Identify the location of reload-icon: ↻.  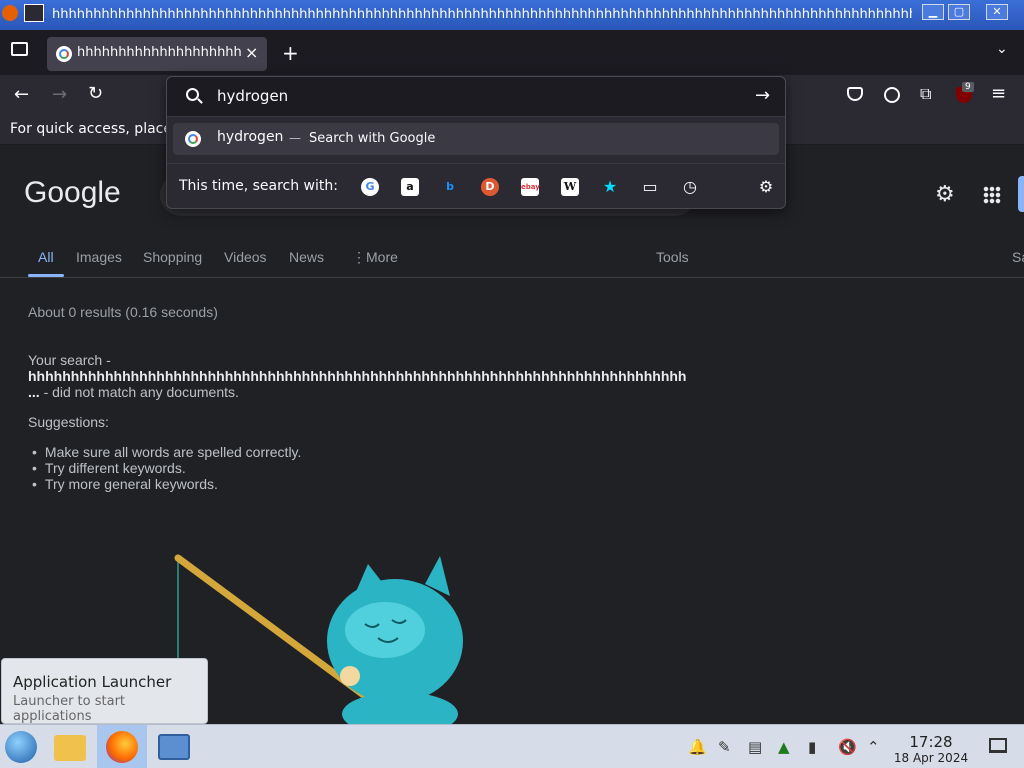
(95, 93).